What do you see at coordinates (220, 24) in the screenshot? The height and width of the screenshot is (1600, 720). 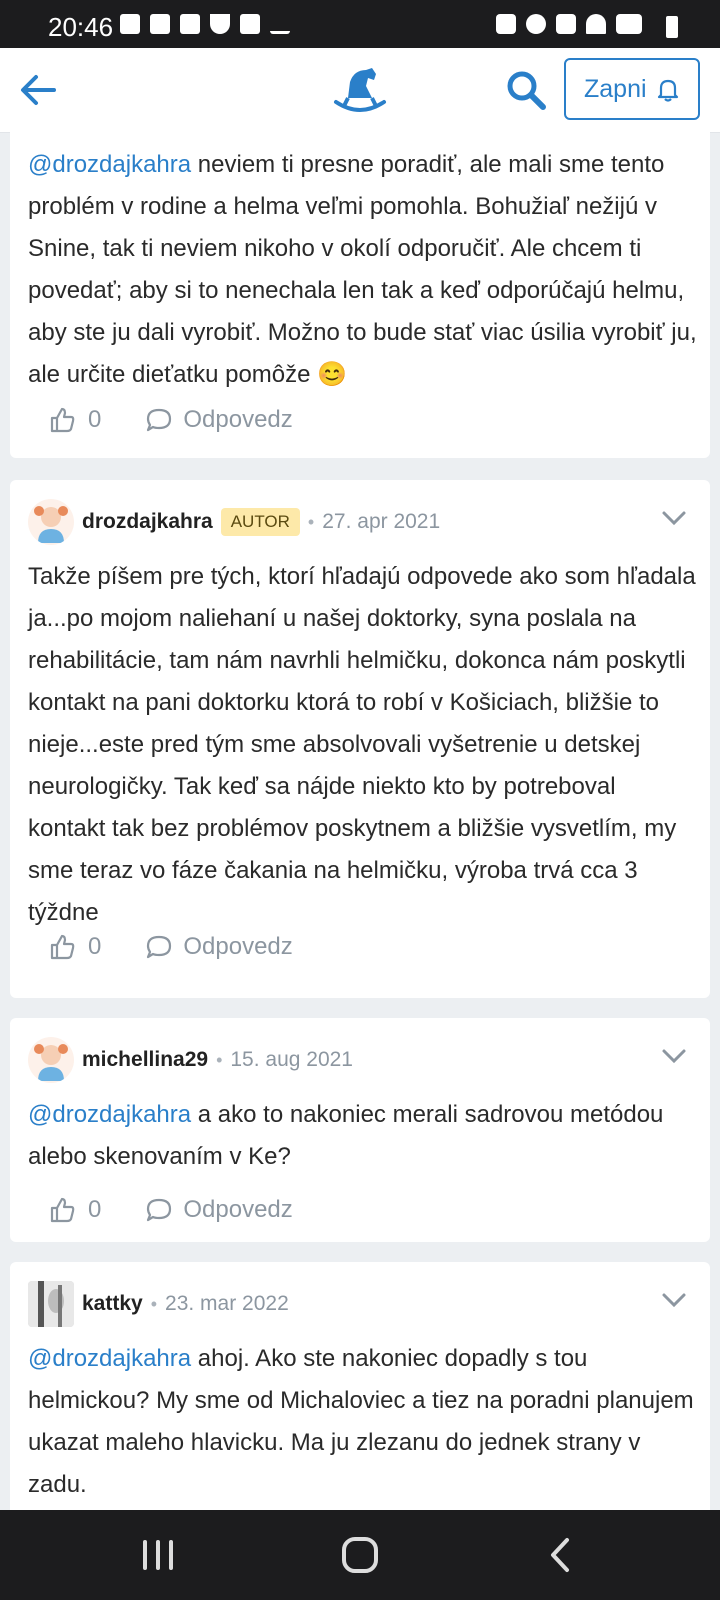 I see `shield-icon` at bounding box center [220, 24].